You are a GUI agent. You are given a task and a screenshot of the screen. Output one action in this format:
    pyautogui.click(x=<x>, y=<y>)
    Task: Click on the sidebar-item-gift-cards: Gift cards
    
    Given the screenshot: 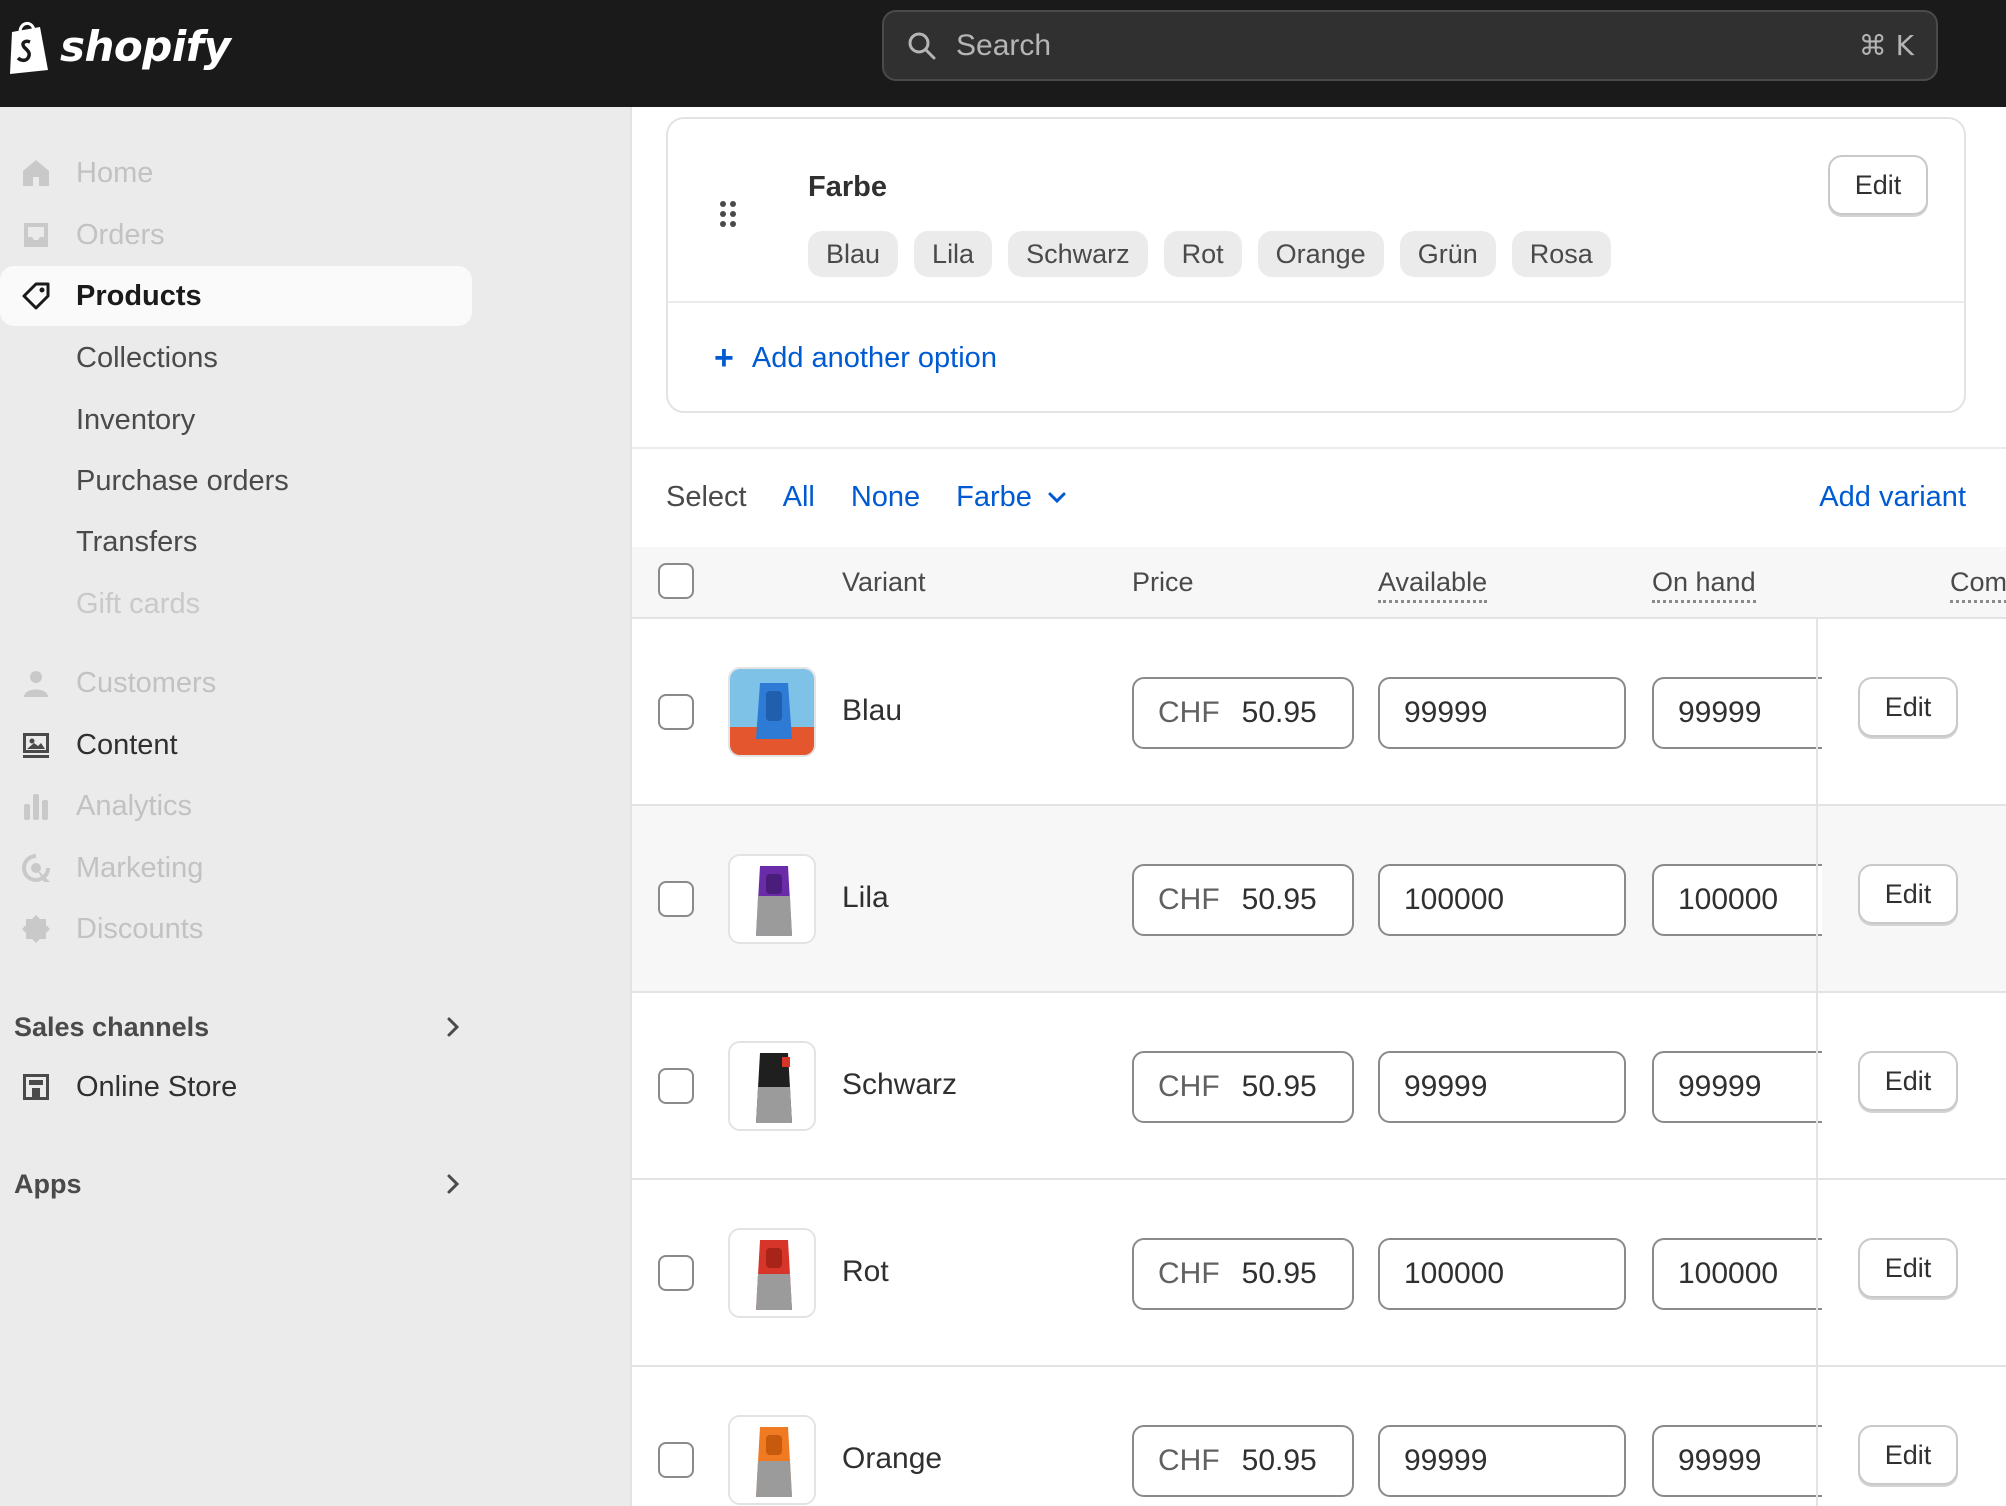 What is the action you would take?
    pyautogui.click(x=236, y=604)
    